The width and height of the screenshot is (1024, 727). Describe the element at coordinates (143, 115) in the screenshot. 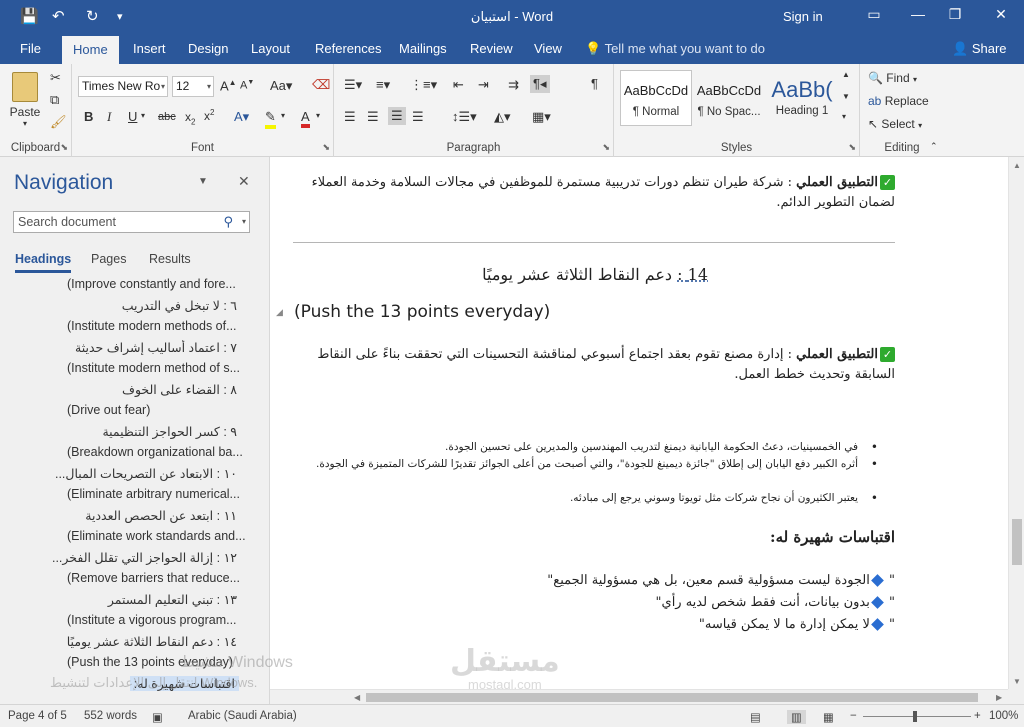

I see `underline-options-icon: ▾` at that location.